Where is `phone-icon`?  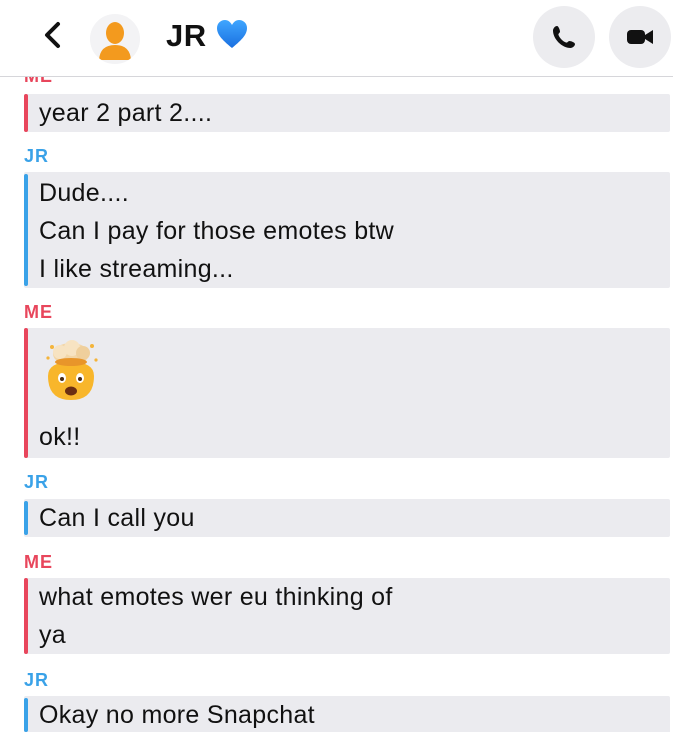 phone-icon is located at coordinates (564, 37).